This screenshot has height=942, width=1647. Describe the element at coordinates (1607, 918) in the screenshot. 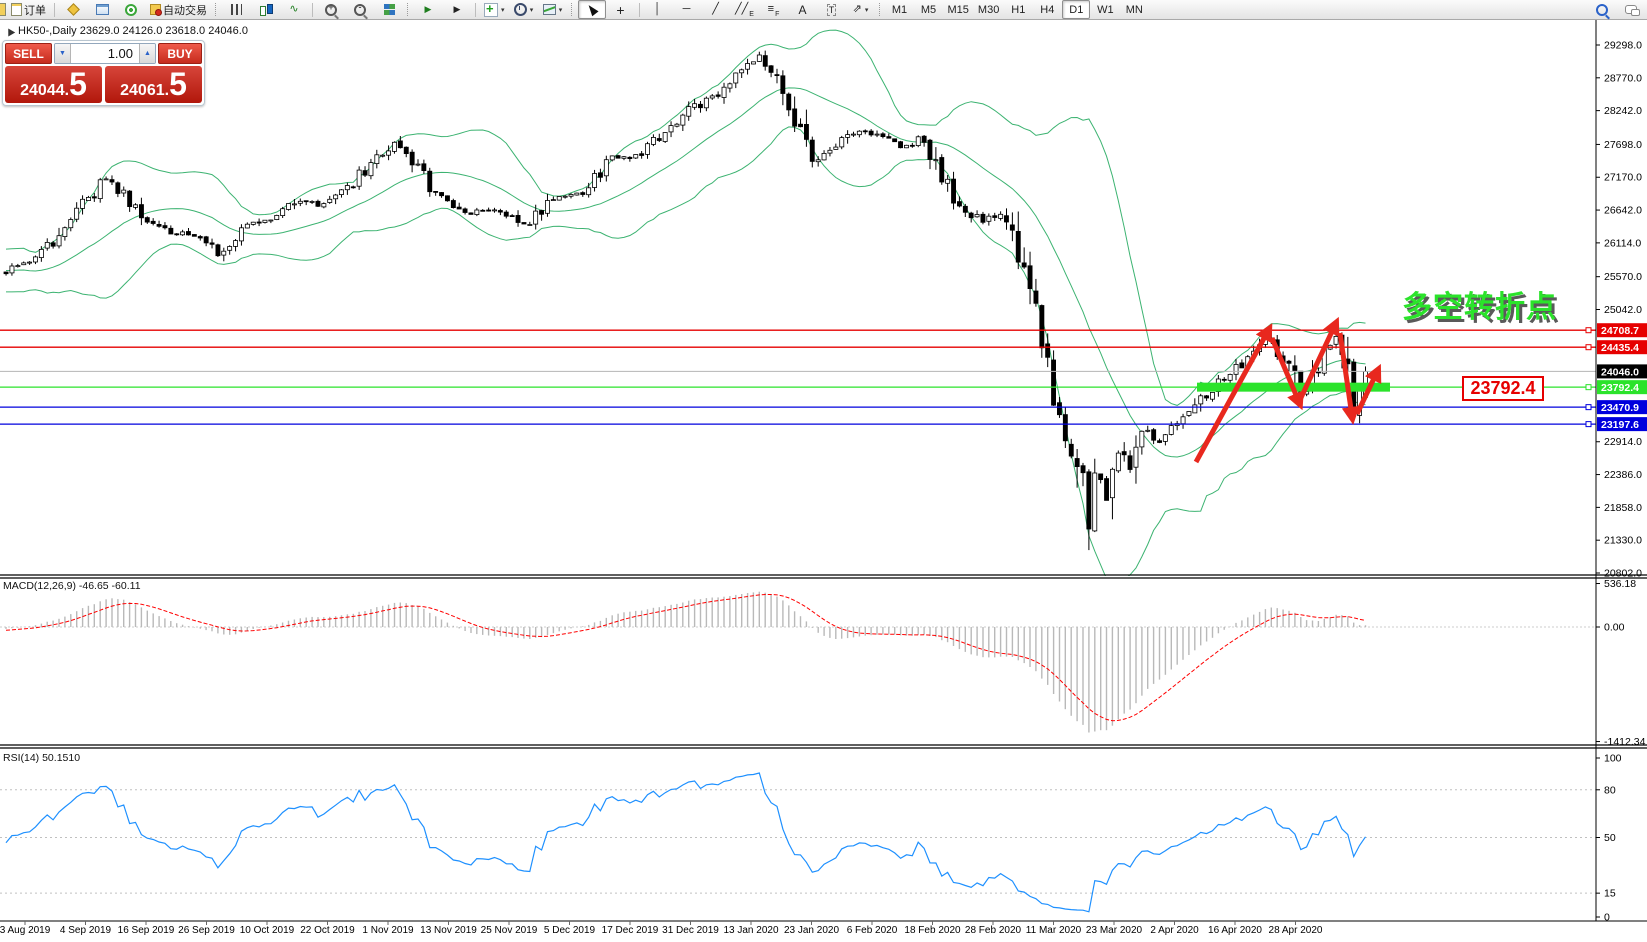

I see `svg-text: 0` at that location.